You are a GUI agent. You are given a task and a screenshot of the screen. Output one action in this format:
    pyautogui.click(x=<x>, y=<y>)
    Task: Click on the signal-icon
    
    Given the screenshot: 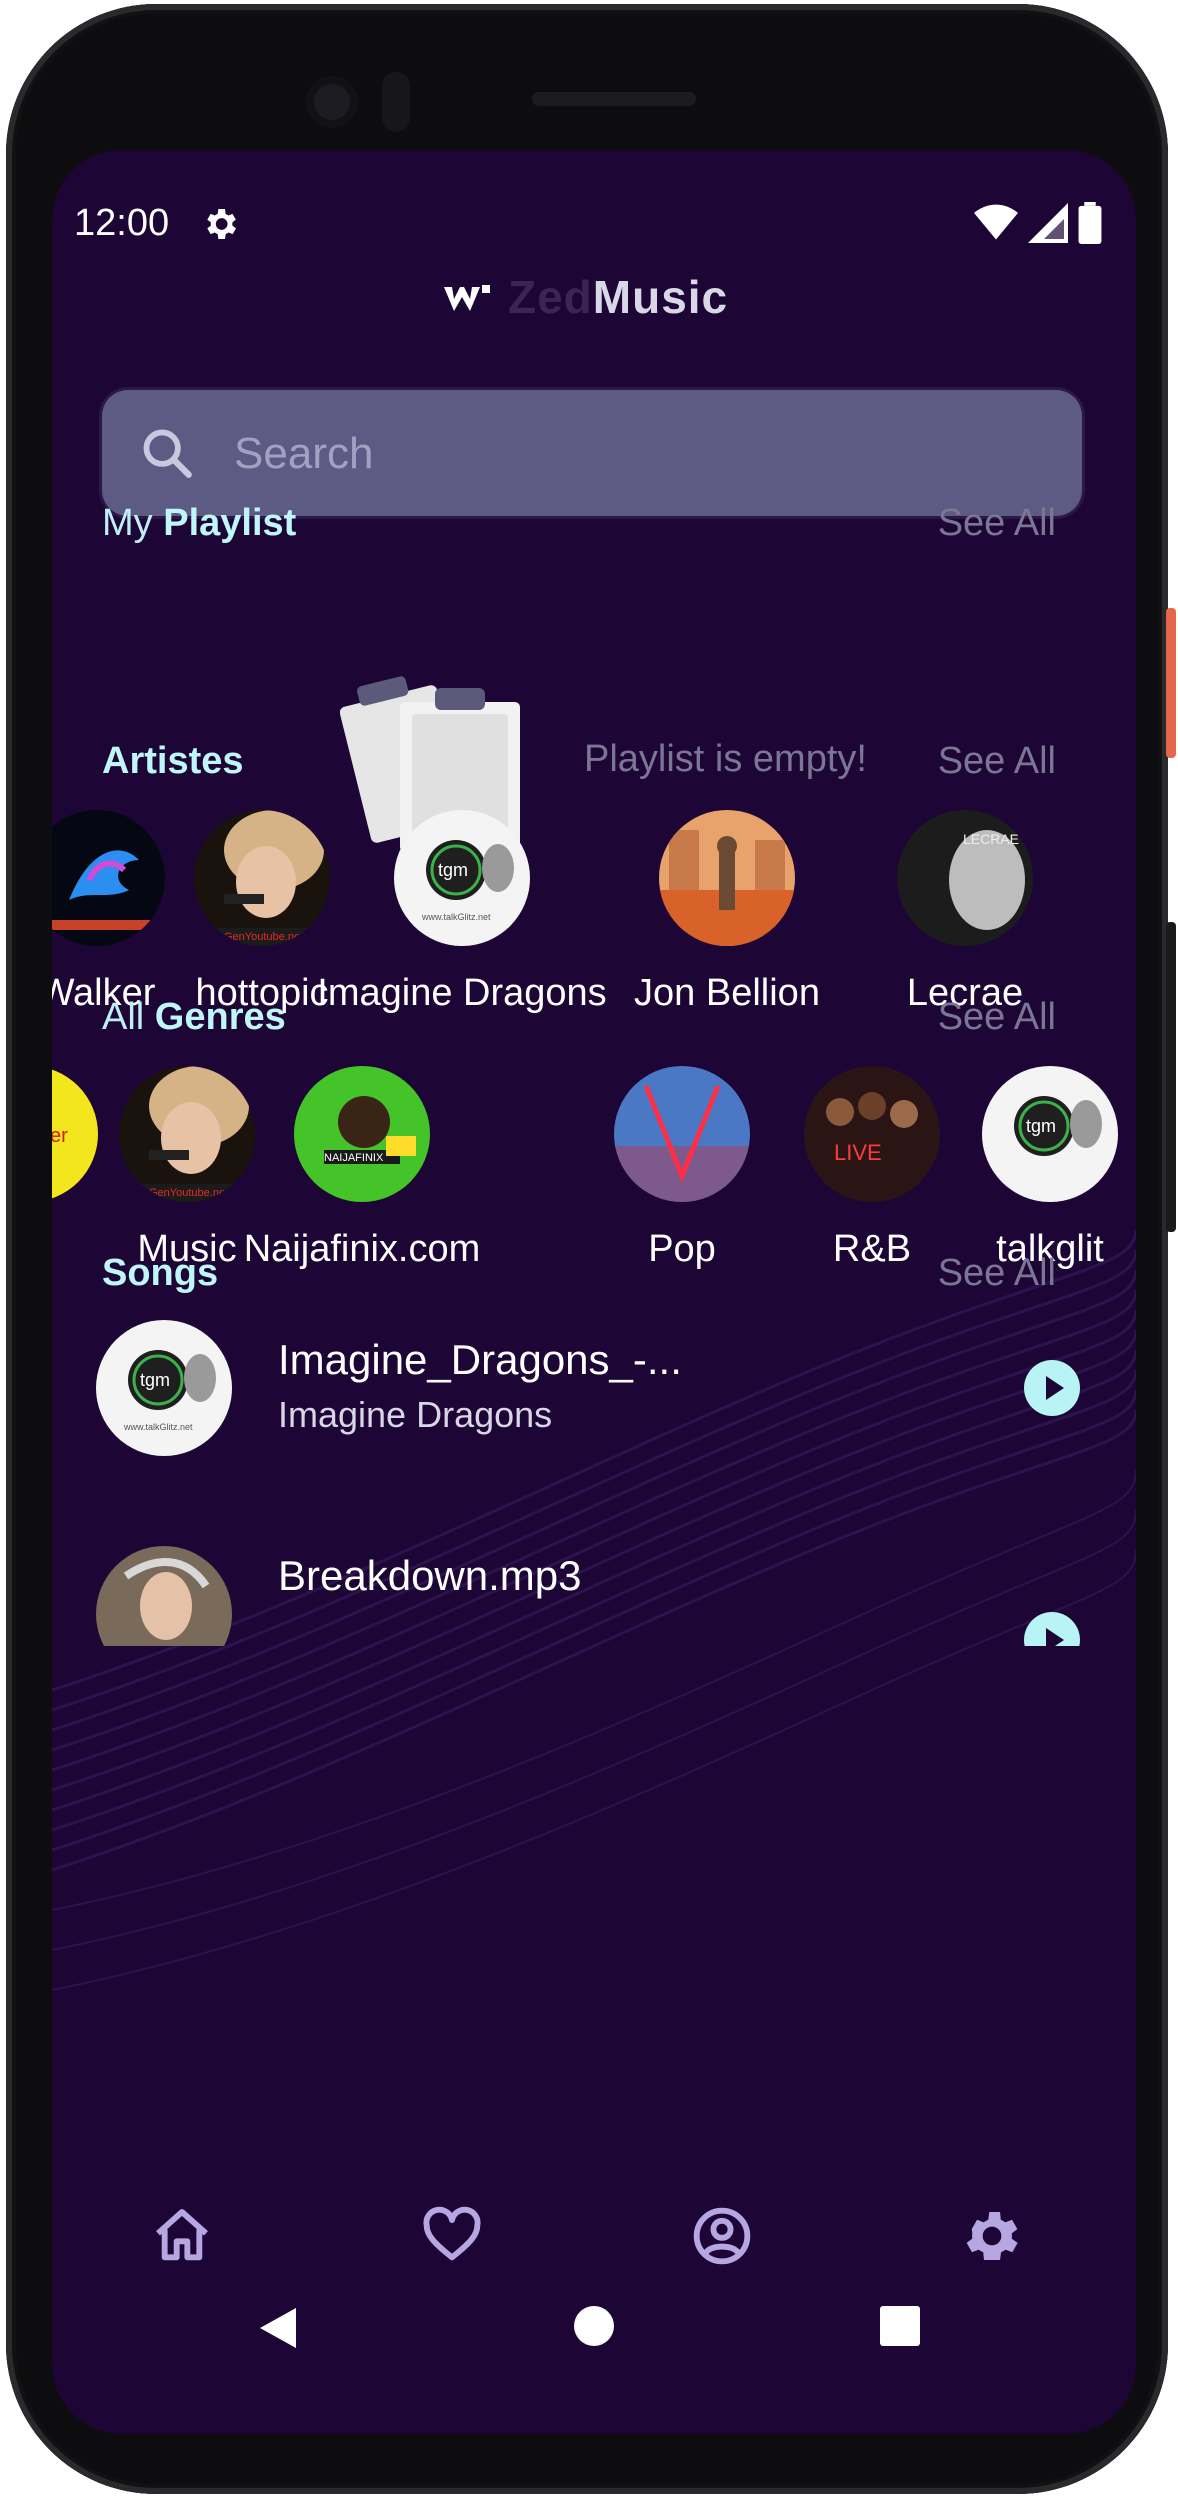 What is the action you would take?
    pyautogui.click(x=1048, y=223)
    